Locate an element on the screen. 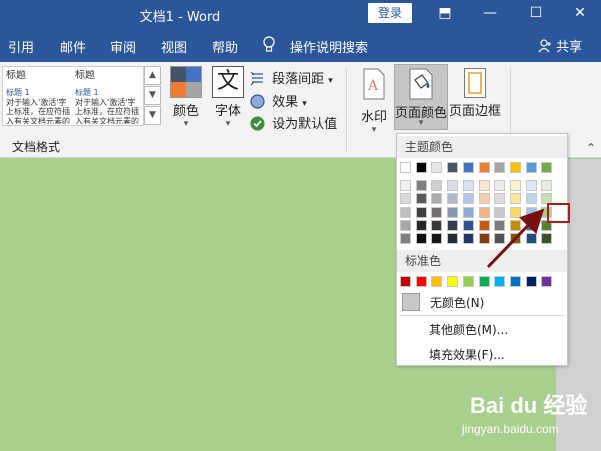 Image resolution: width=601 pixels, height=451 pixels. gallery-expand-icon: ▼ is located at coordinates (152, 115).